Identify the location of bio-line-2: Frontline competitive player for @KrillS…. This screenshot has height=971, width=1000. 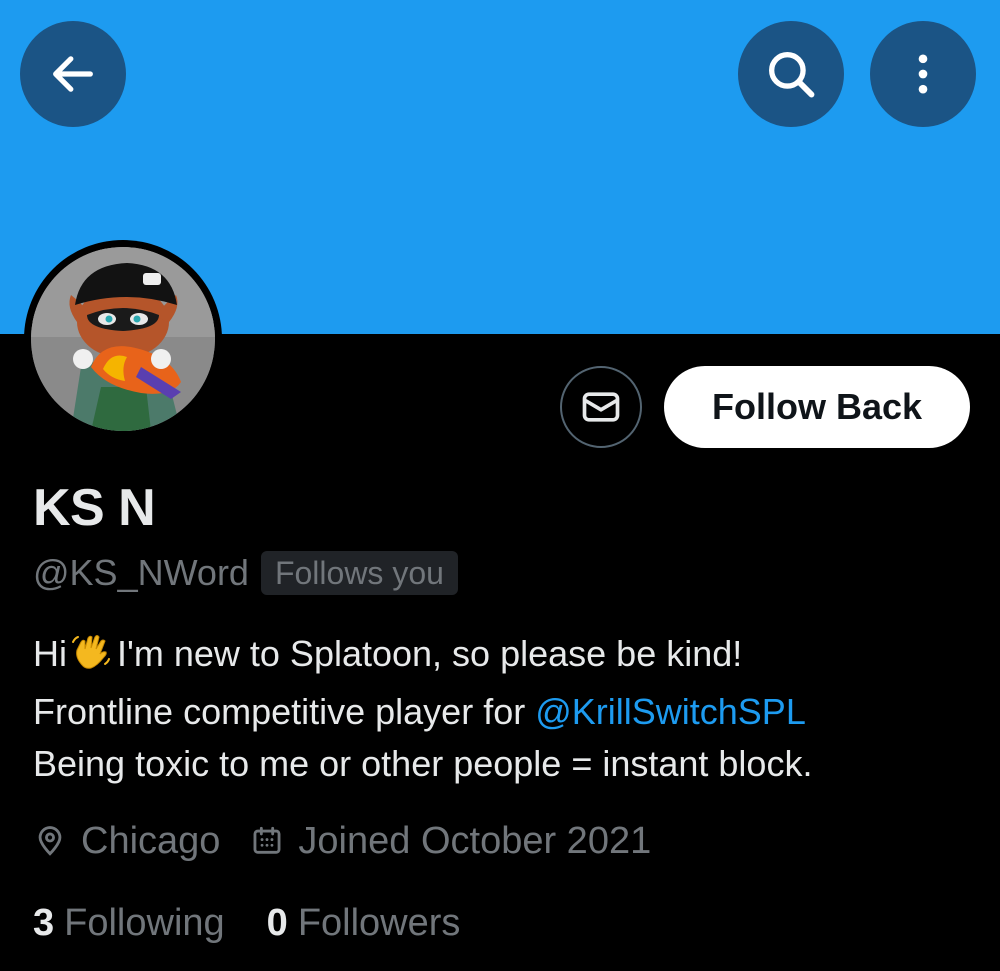
(503, 712).